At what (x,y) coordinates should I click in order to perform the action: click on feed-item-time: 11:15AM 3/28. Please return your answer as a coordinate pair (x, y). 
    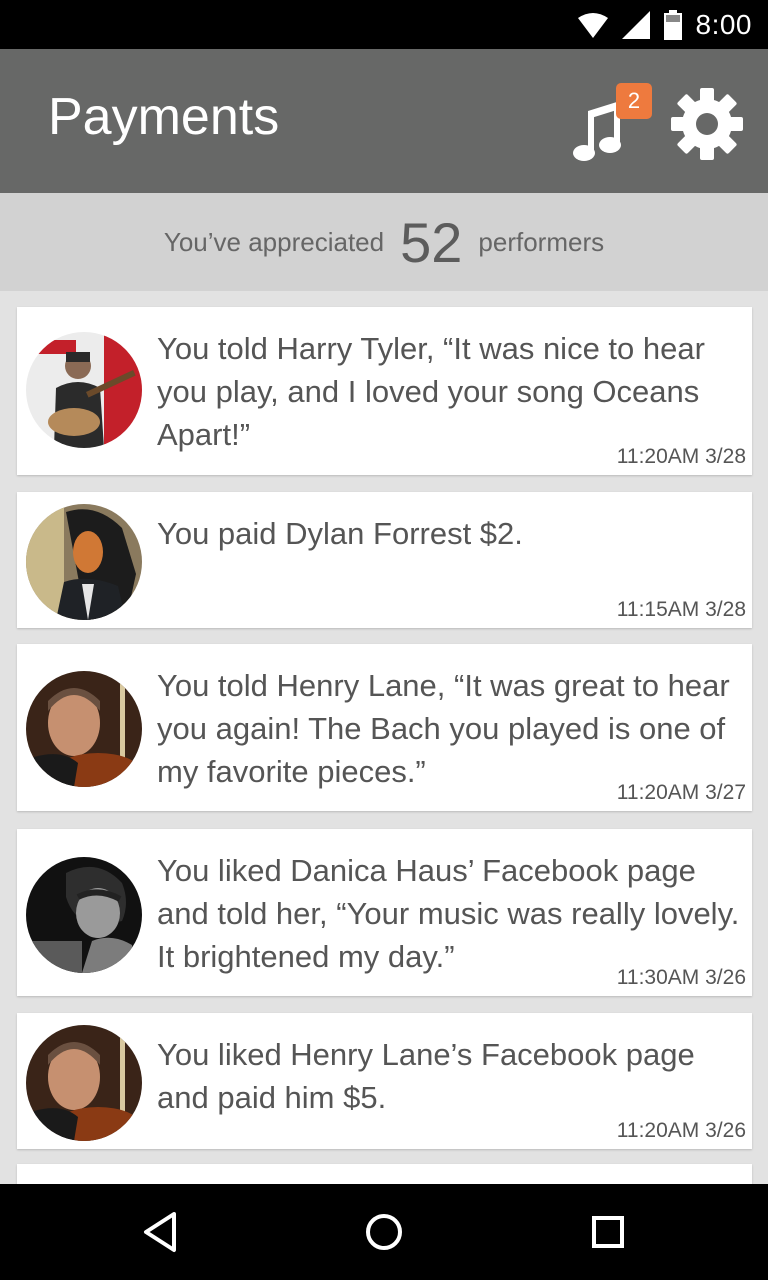
    Looking at the image, I should click on (681, 609).